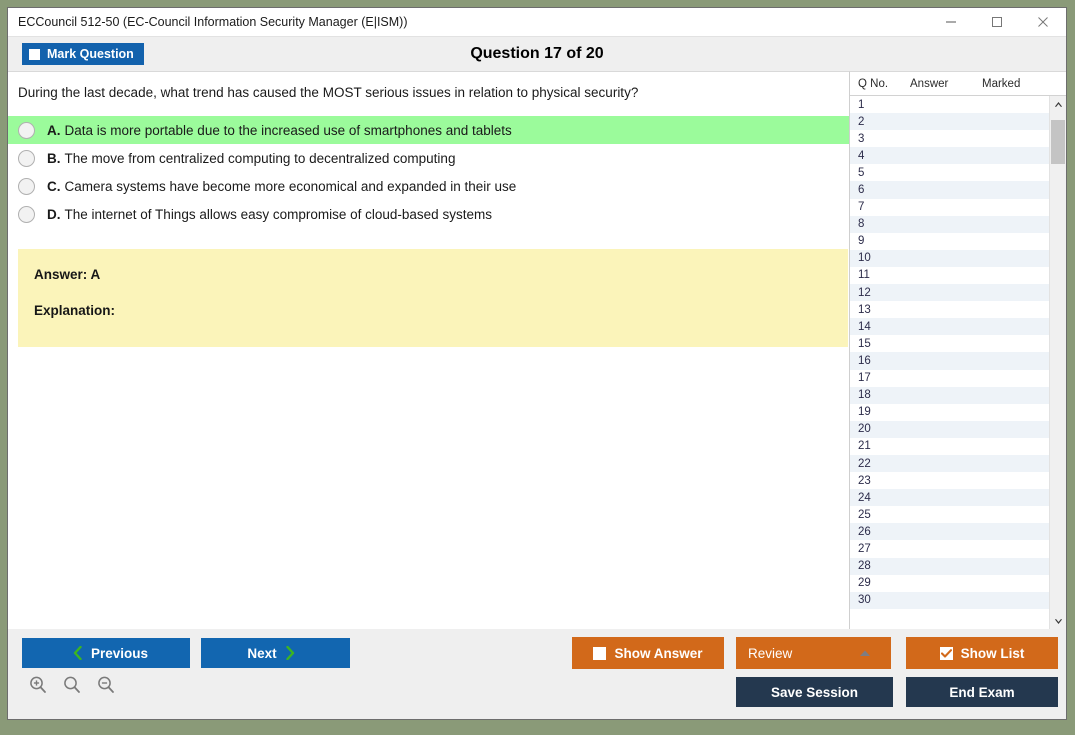  What do you see at coordinates (864, 360) in the screenshot?
I see `row-question-number: 16` at bounding box center [864, 360].